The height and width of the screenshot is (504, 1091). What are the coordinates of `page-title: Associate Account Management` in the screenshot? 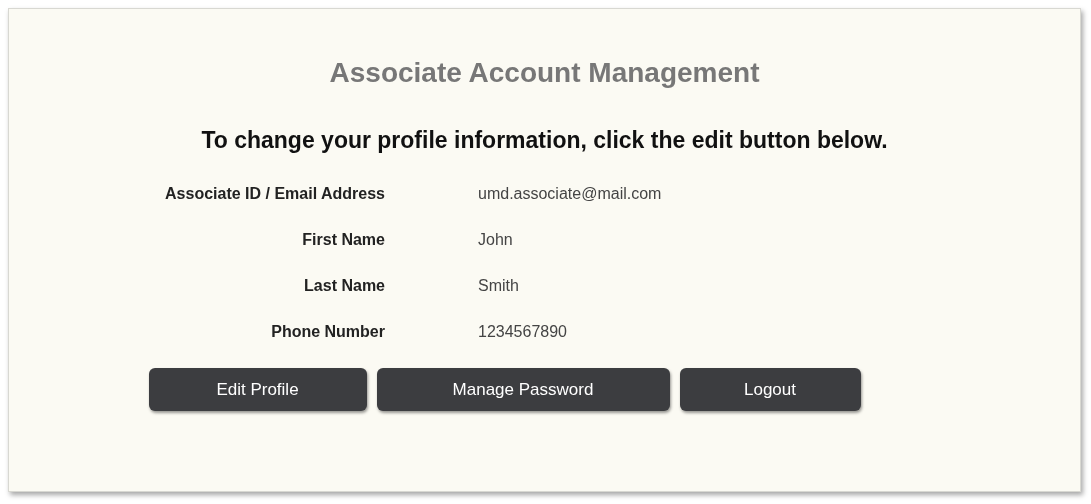 It's located at (544, 73).